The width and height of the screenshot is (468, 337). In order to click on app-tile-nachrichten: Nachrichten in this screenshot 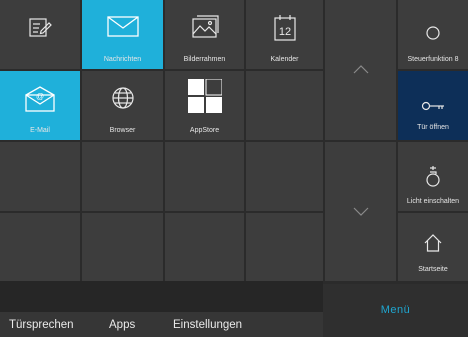, I will do `click(122, 34)`.